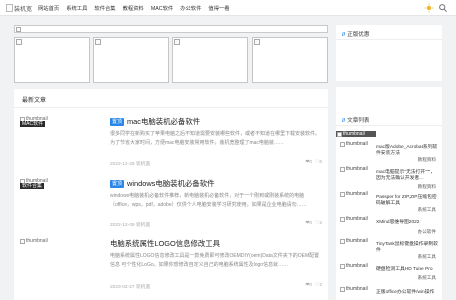 The height and width of the screenshot is (300, 456). What do you see at coordinates (389, 53) in the screenshot?
I see `promo-panel: //正版优惠` at bounding box center [389, 53].